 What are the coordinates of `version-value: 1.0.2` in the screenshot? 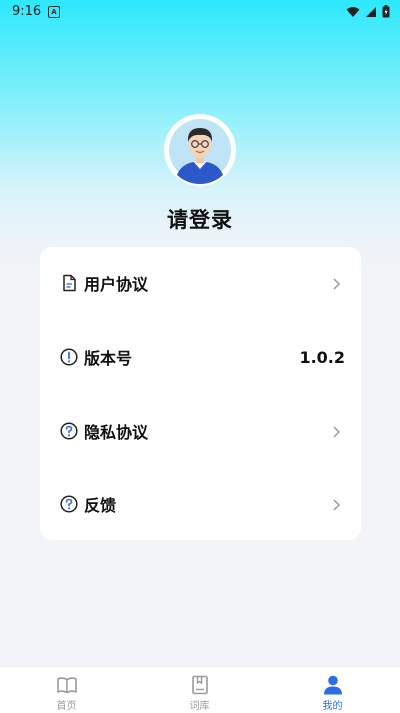 It's located at (322, 357).